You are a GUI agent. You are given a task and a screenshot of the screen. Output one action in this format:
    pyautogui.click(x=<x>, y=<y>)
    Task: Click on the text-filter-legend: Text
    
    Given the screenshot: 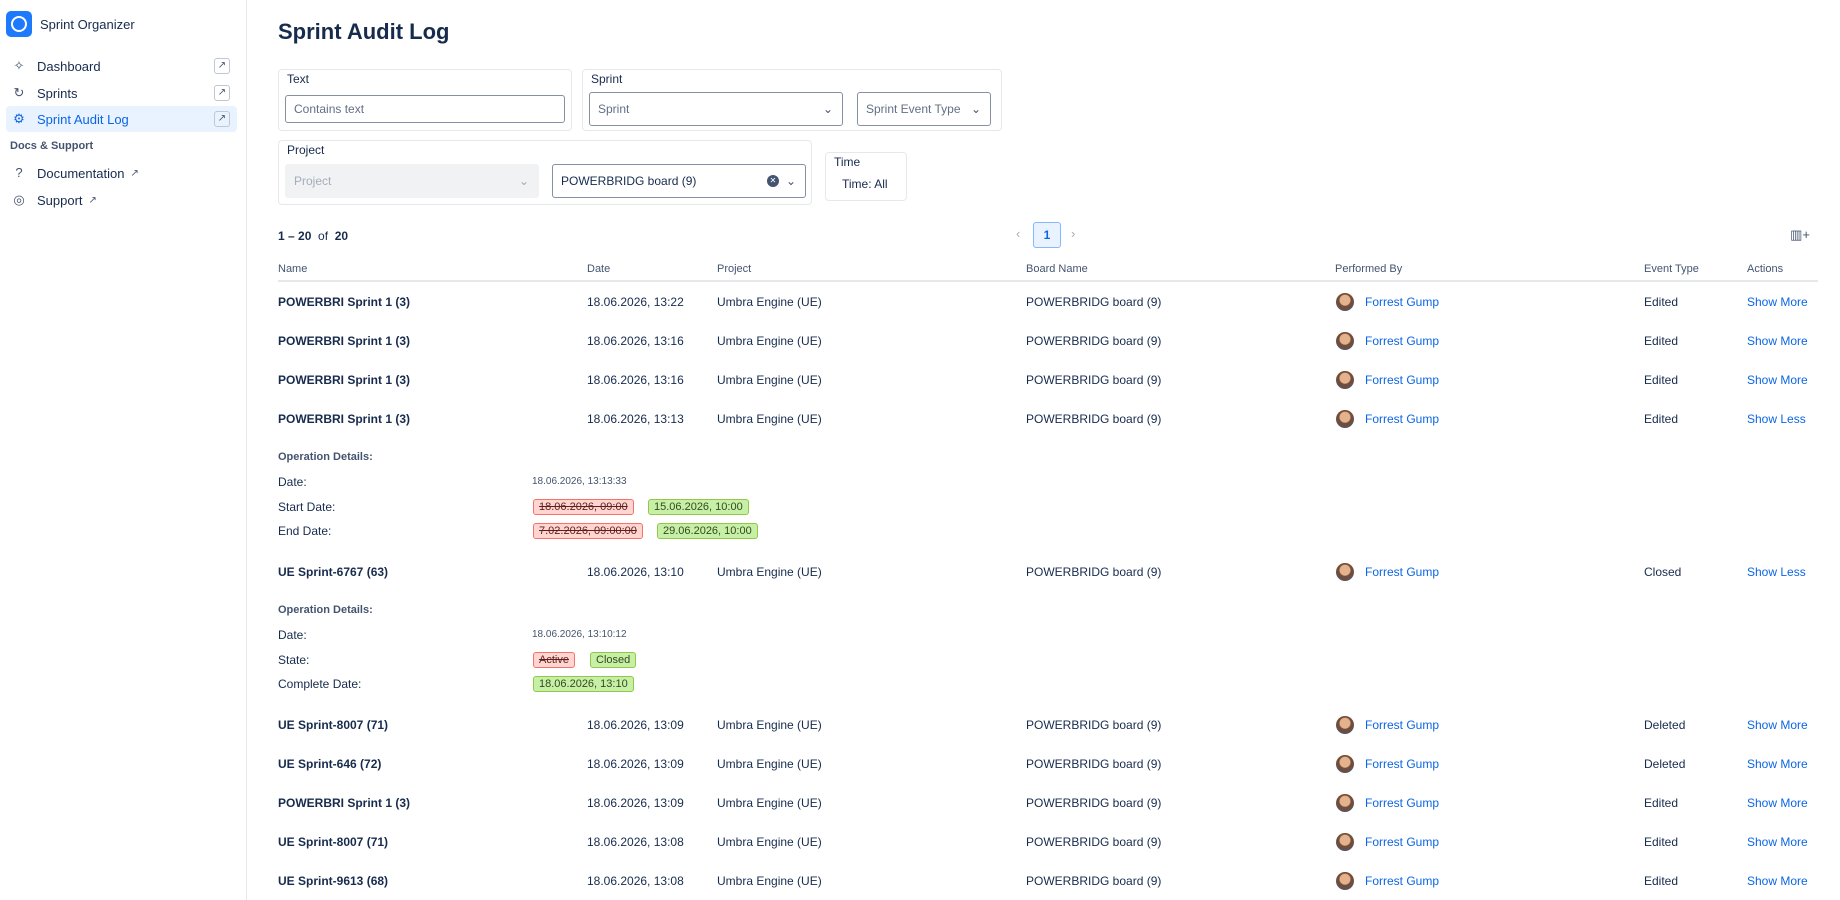 What is the action you would take?
    pyautogui.click(x=298, y=79)
    